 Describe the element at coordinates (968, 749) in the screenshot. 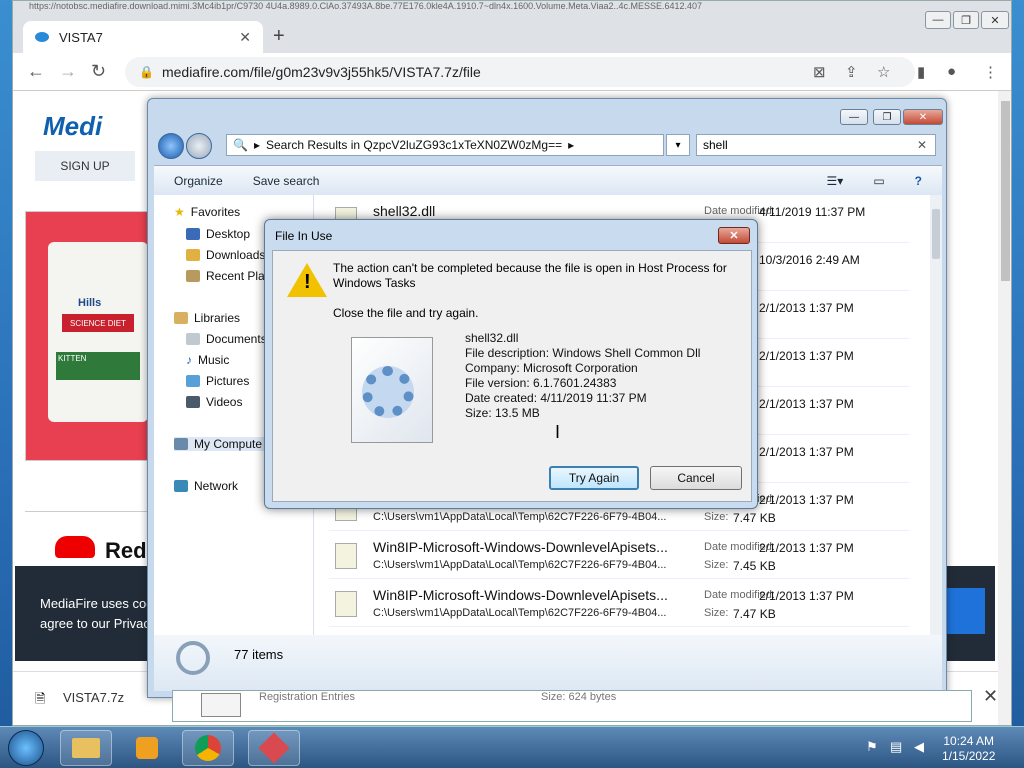

I see `system-clock: 10:24 AM 1/15/2022` at that location.